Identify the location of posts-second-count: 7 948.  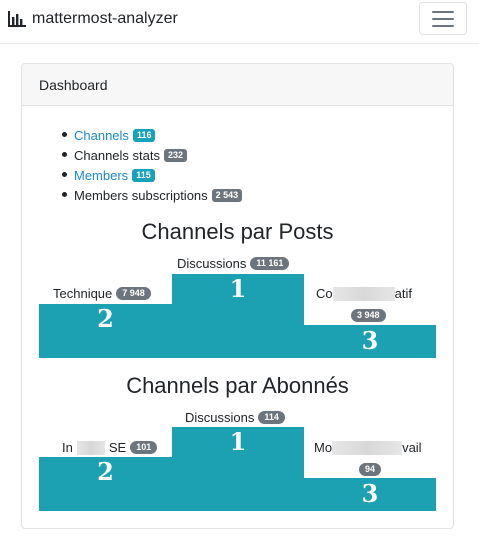
(133, 293).